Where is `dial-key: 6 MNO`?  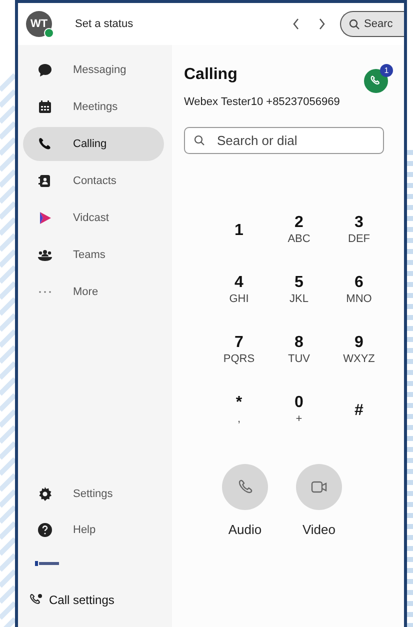
dial-key: 6 MNO is located at coordinates (359, 291).